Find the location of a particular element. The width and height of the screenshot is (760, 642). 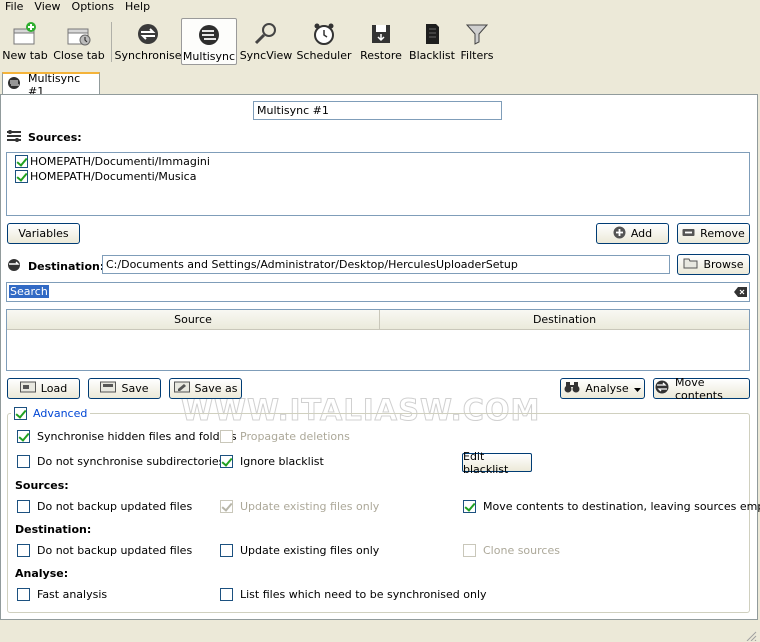

synchronise-label: Synchronise is located at coordinates (148, 55).